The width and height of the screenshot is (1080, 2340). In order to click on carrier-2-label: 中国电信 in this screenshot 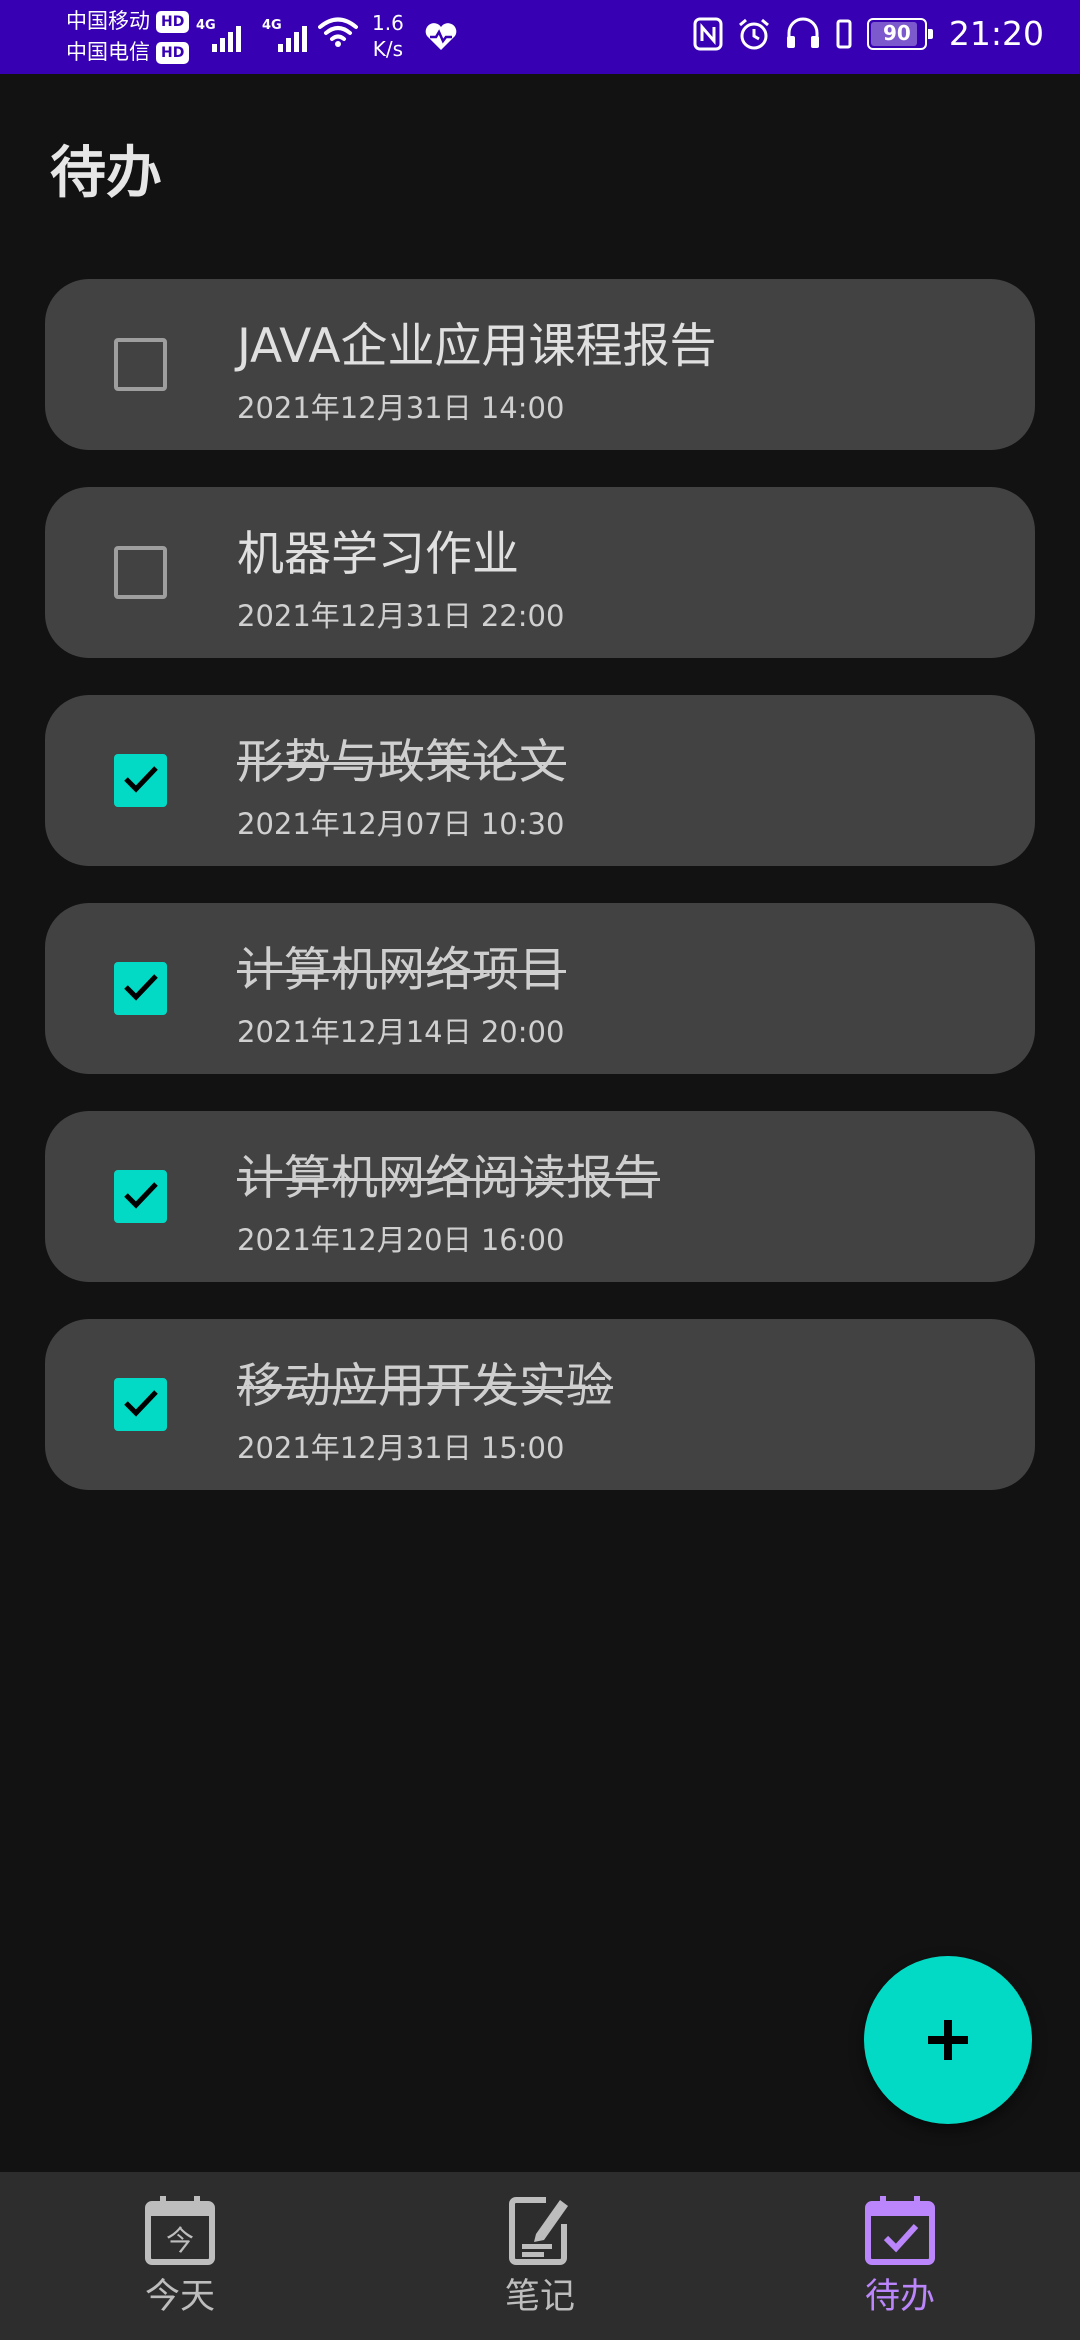, I will do `click(108, 52)`.